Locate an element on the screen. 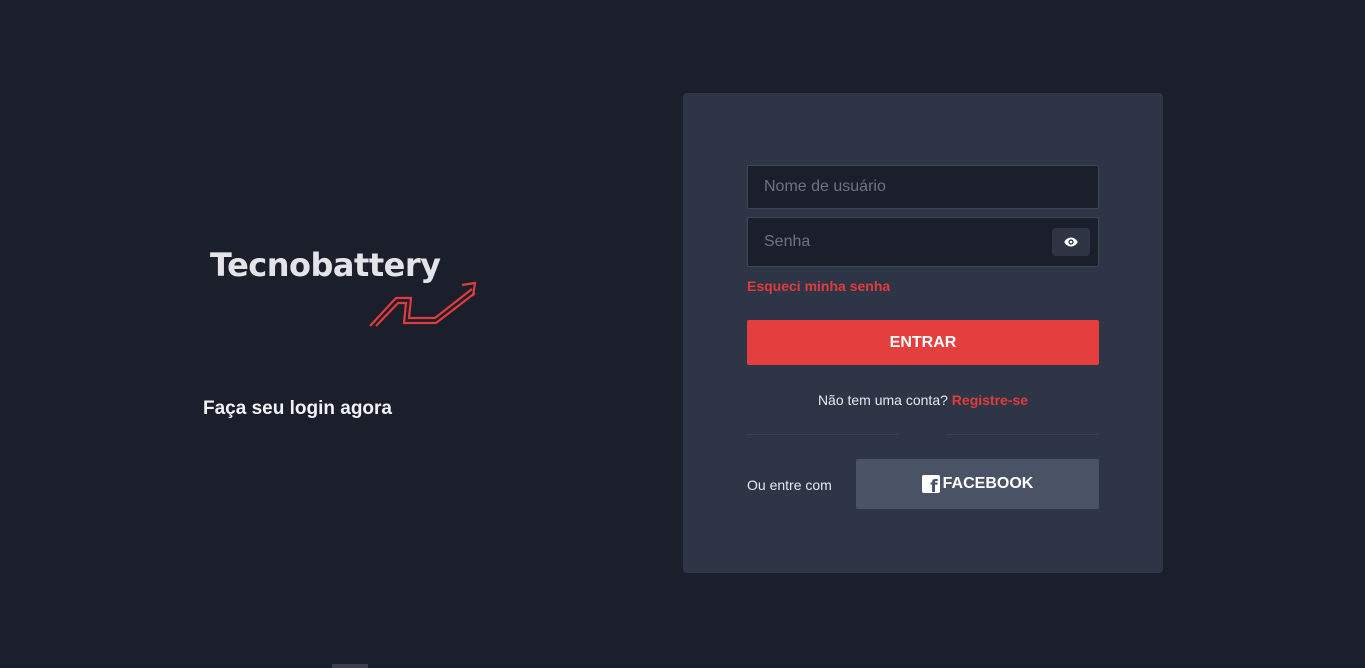 This screenshot has width=1365, height=668. facebook-icon: f is located at coordinates (930, 484).